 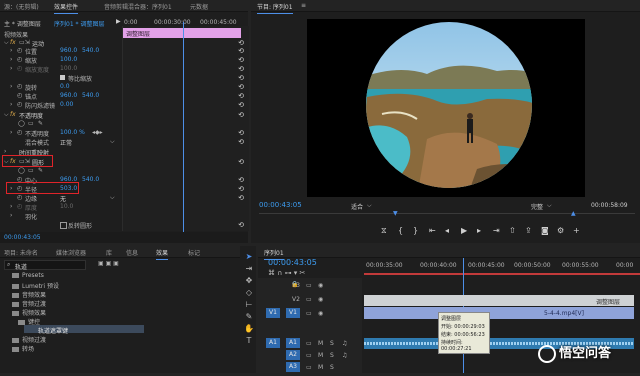 I want to click on filter-icons: ▣ ▣ ▣, so click(x=108, y=263).